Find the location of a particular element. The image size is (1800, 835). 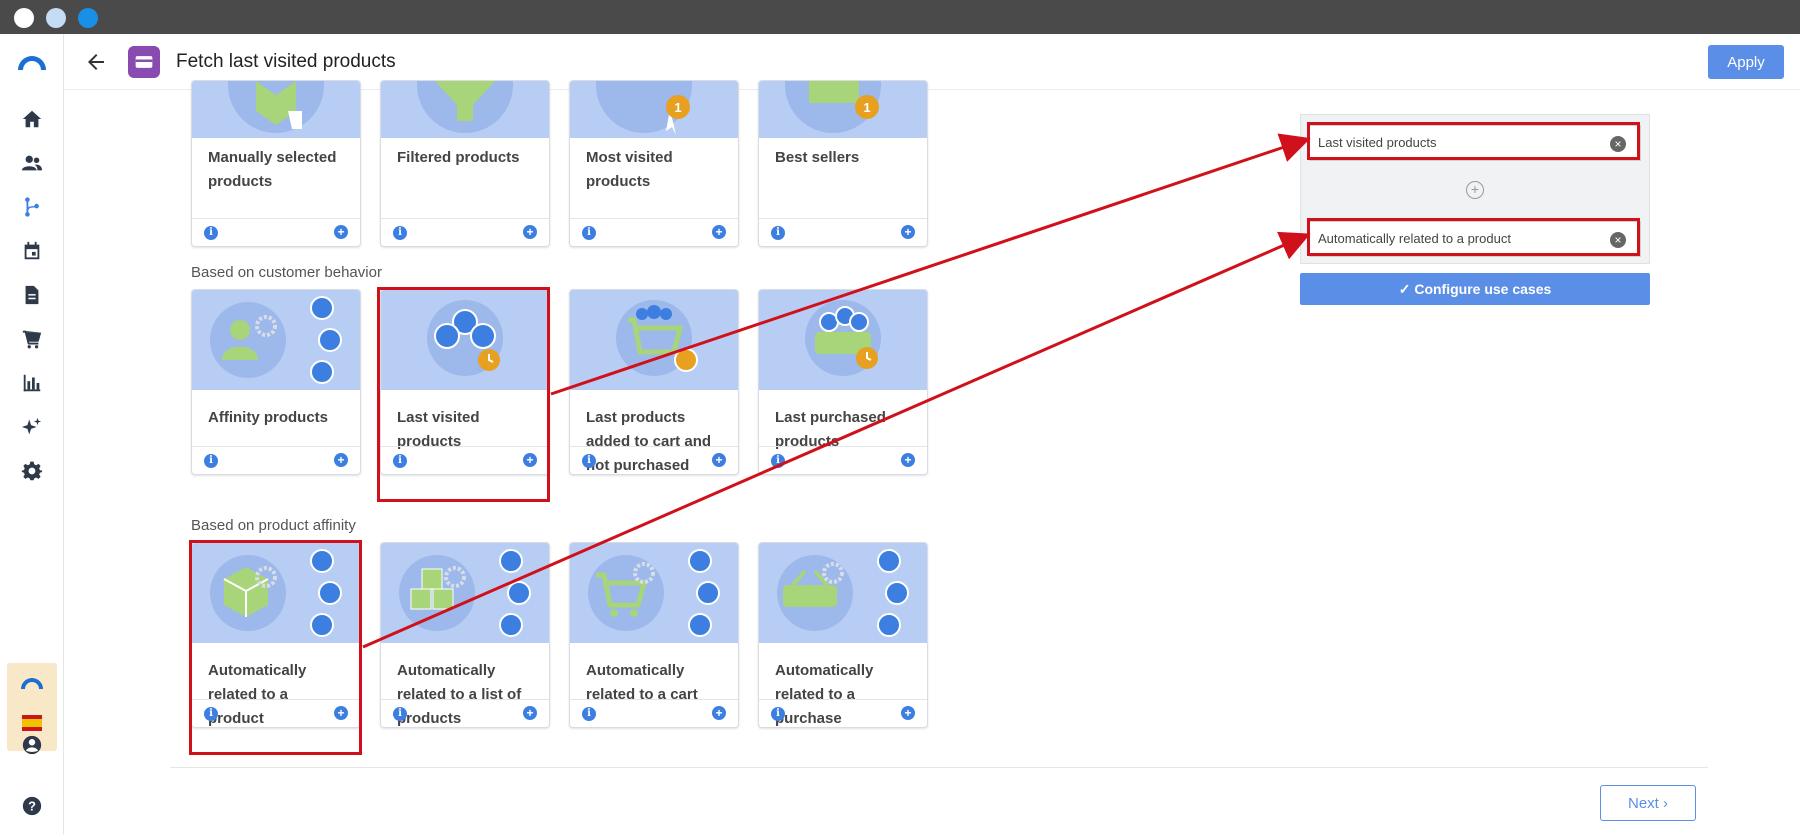

close-window-button is located at coordinates (24, 18).